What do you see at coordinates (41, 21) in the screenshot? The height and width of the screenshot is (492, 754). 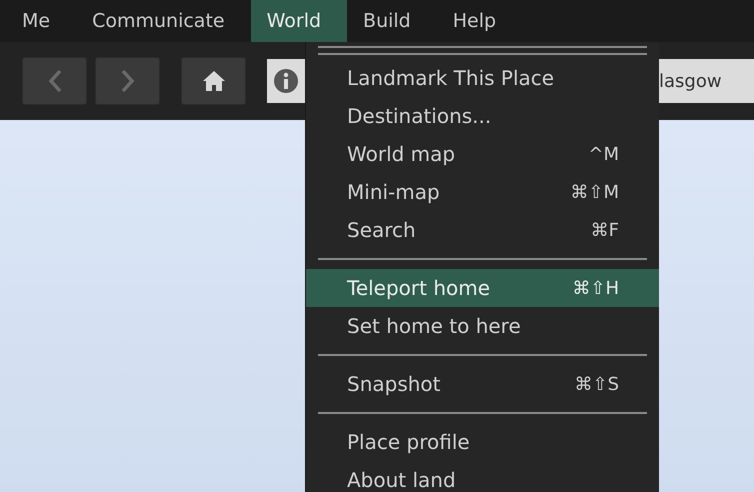 I see `menu-bar-item: Me` at bounding box center [41, 21].